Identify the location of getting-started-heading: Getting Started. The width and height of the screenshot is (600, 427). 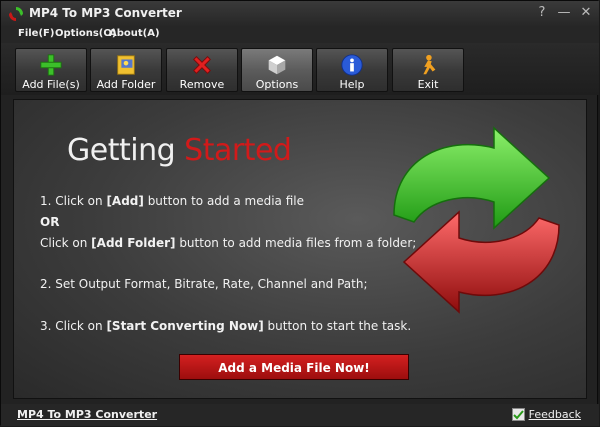
(179, 150).